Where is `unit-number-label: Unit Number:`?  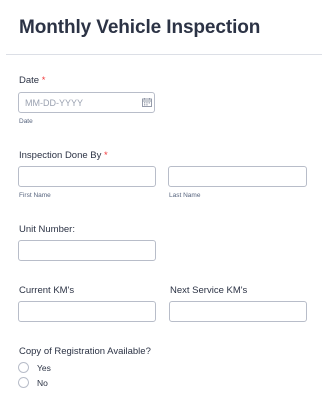
unit-number-label: Unit Number: is located at coordinates (47, 229).